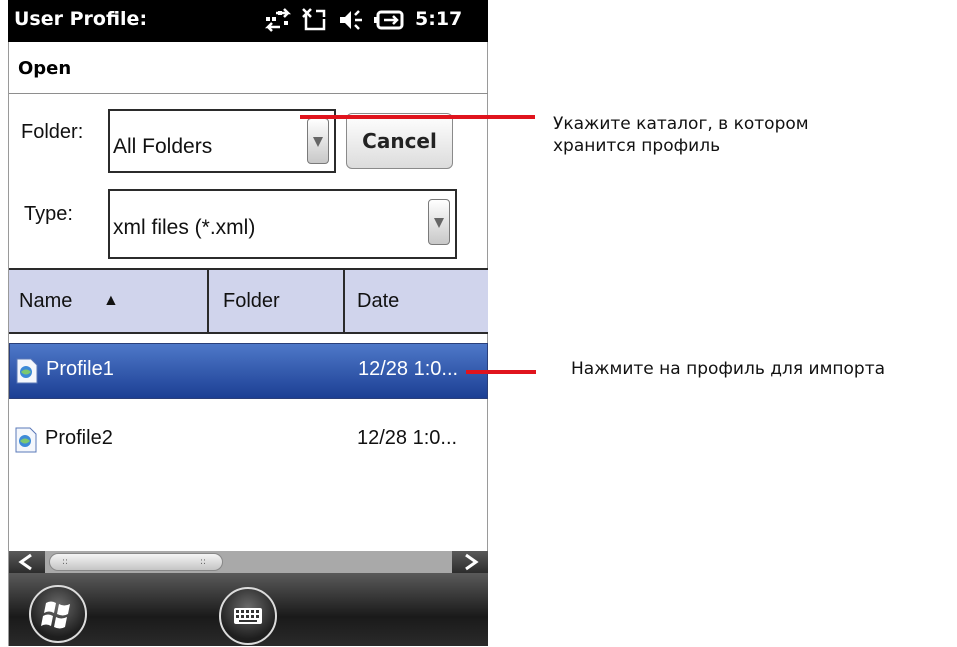 The image size is (957, 647). What do you see at coordinates (378, 301) in the screenshot?
I see `column-header-label: Date` at bounding box center [378, 301].